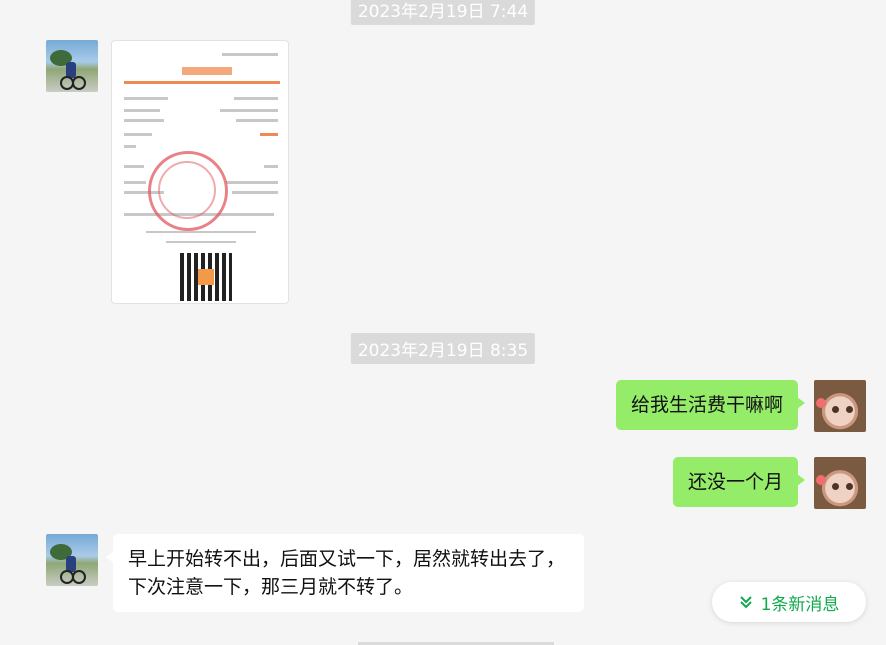 Image resolution: width=886 pixels, height=645 pixels. I want to click on timestamp: 2023年2月19日 8:35, so click(443, 348).